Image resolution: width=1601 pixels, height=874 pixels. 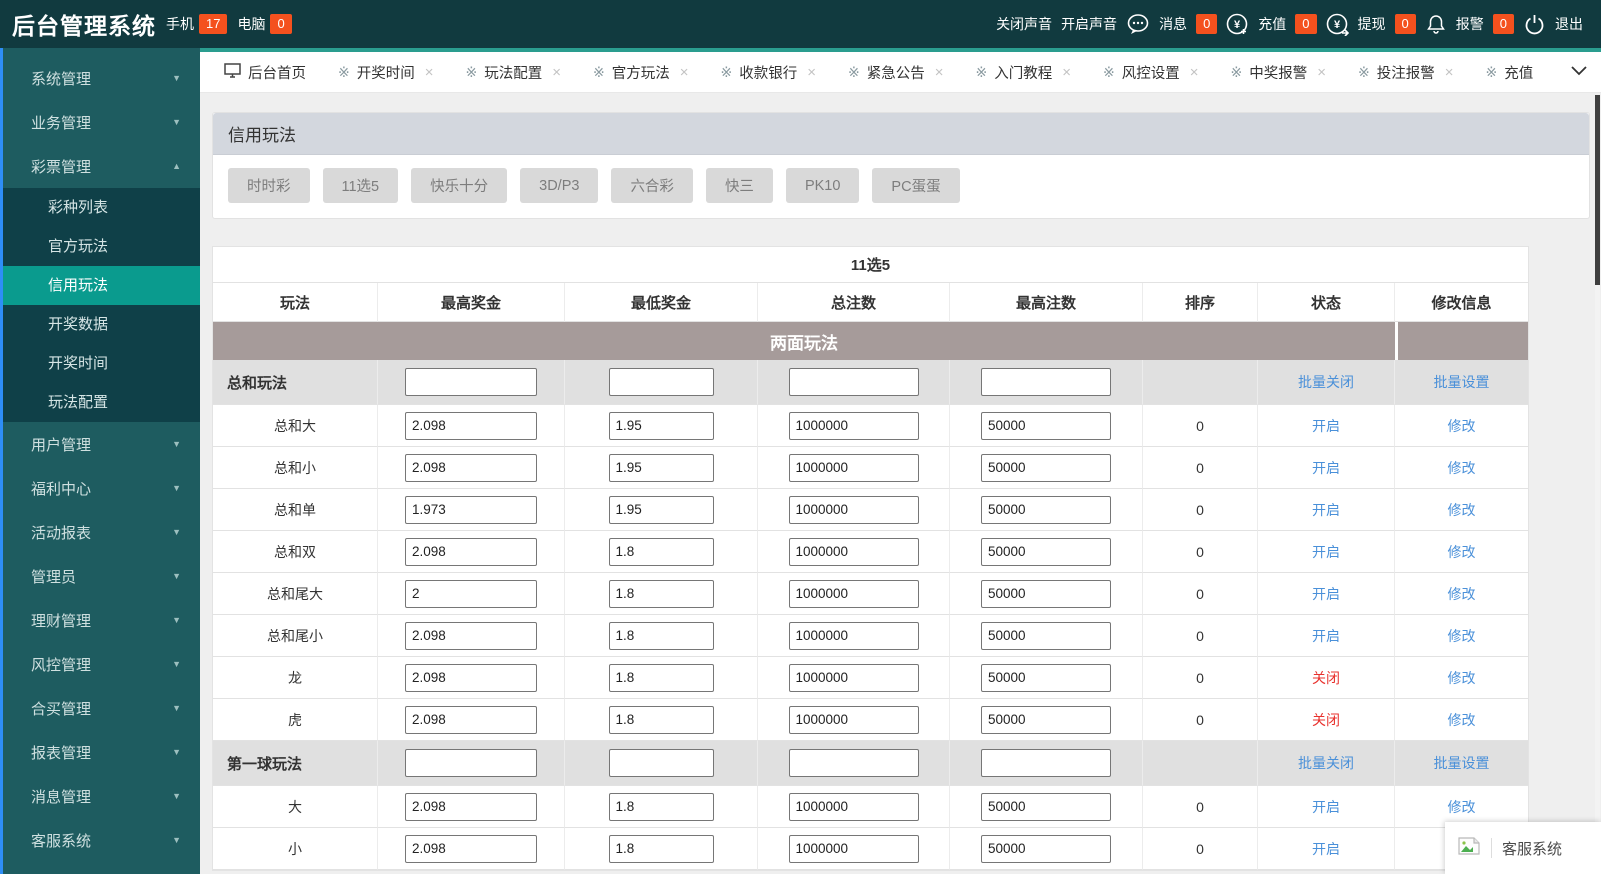 What do you see at coordinates (1462, 382) in the screenshot?
I see `batch-set-link: 批量设置` at bounding box center [1462, 382].